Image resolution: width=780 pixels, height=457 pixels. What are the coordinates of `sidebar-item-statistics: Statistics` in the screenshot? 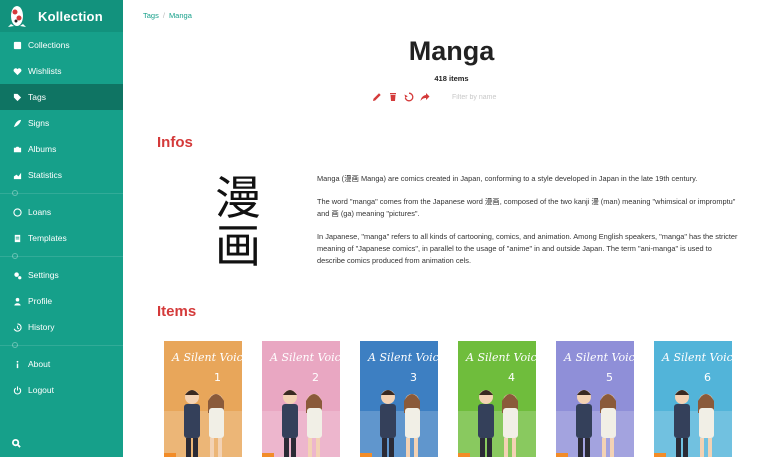 It's located at (61, 175).